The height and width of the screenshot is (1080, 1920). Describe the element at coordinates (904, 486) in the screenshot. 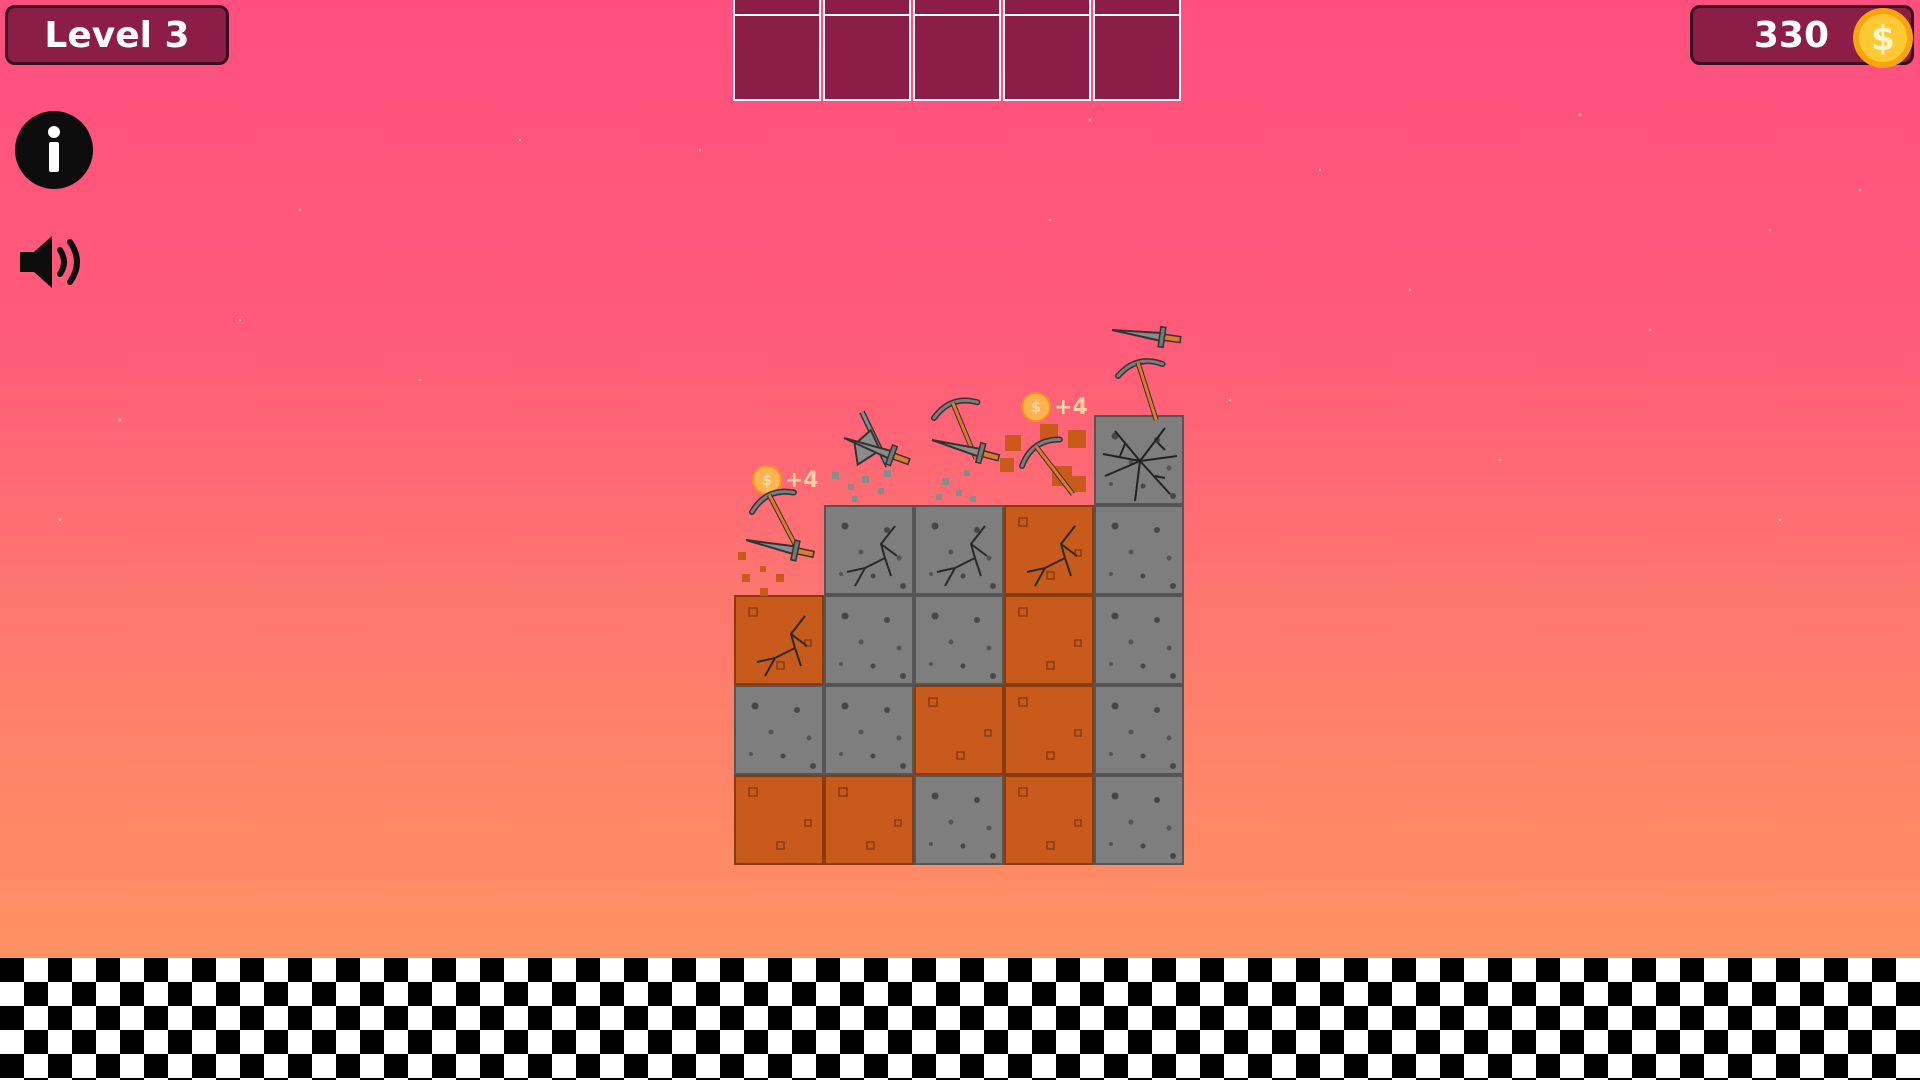

I see `stone-debris` at that location.